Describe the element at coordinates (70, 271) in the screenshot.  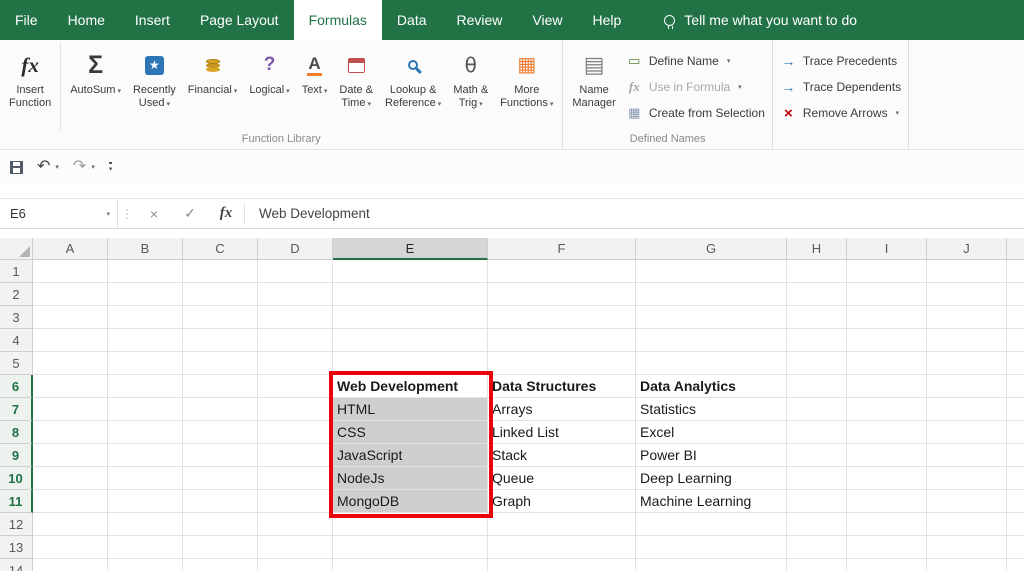
I see `cell-A1` at that location.